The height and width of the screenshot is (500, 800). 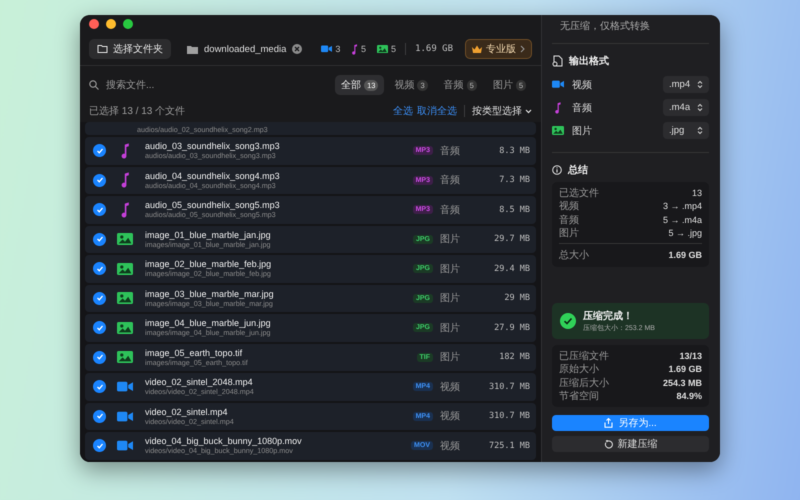 I want to click on search-icon, so click(x=94, y=85).